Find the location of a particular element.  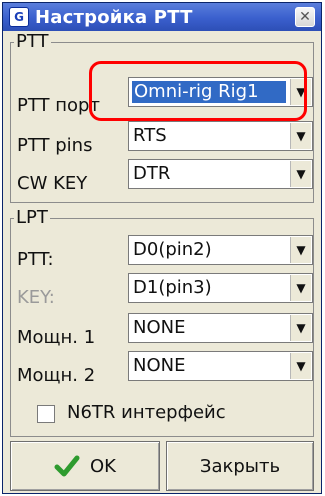

lpt-group-legend: LPT is located at coordinates (32, 217).